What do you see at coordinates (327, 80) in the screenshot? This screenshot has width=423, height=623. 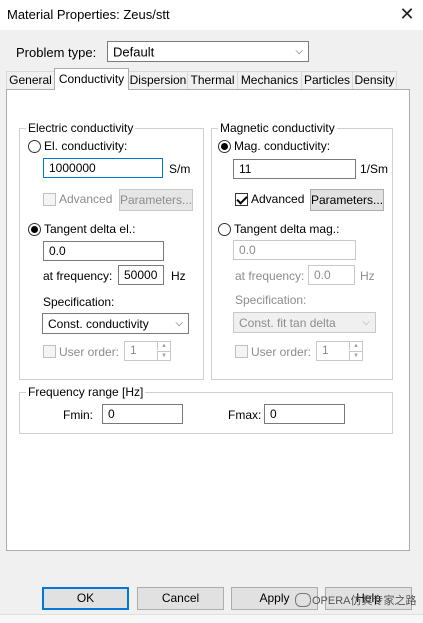 I see `tab-particles: Particles` at bounding box center [327, 80].